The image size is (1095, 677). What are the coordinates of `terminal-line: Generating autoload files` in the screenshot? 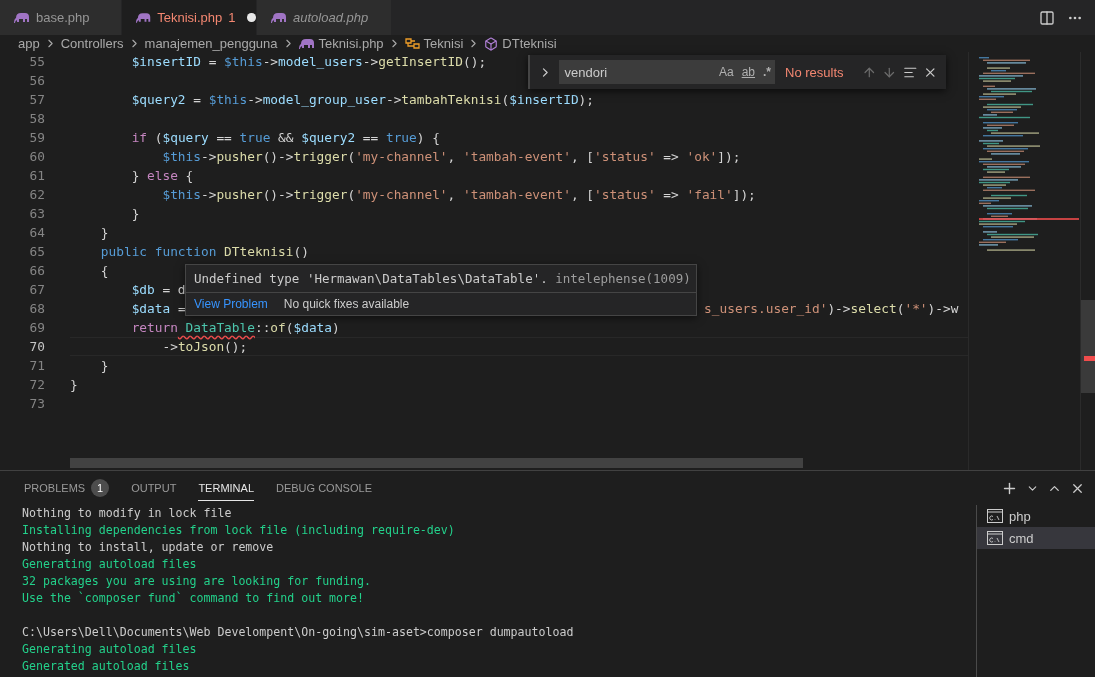 It's located at (110, 564).